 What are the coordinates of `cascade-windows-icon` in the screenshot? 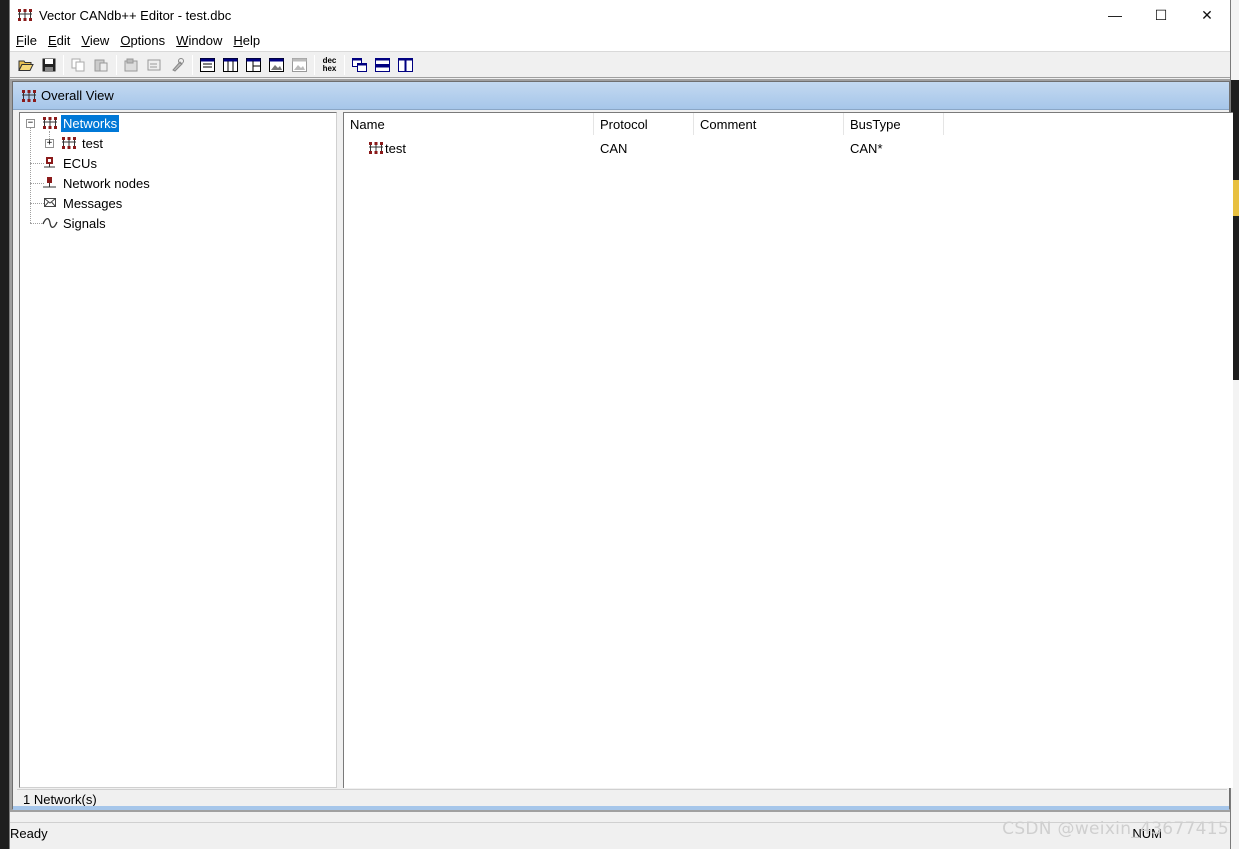 It's located at (359, 64).